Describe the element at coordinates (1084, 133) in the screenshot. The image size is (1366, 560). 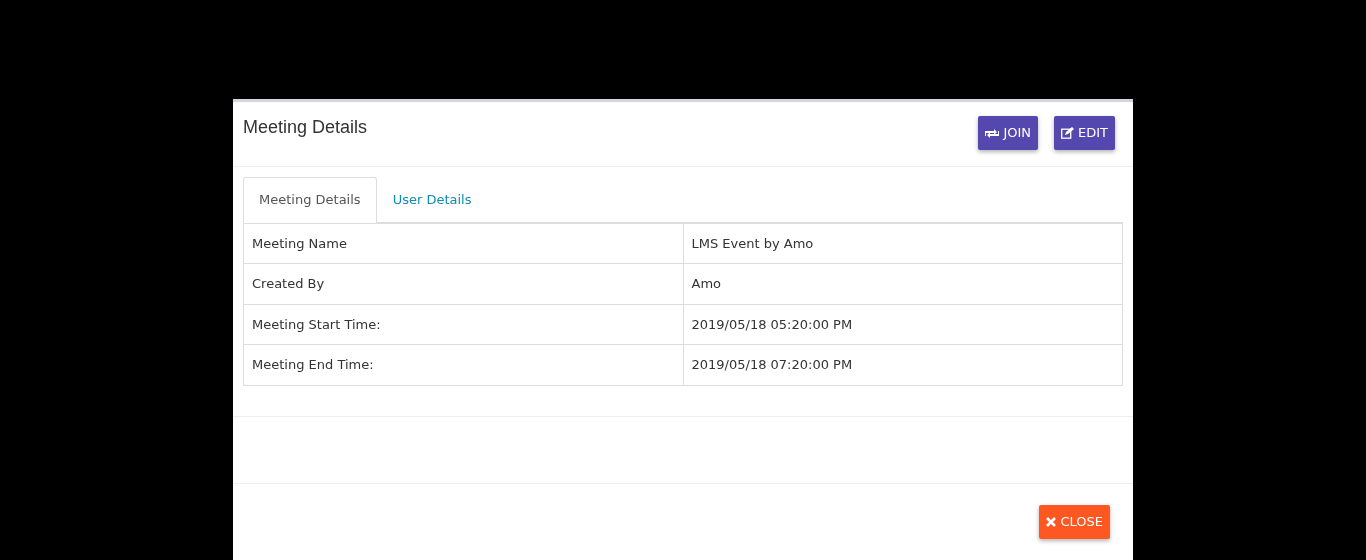
I see `edit-button: EDIT` at that location.